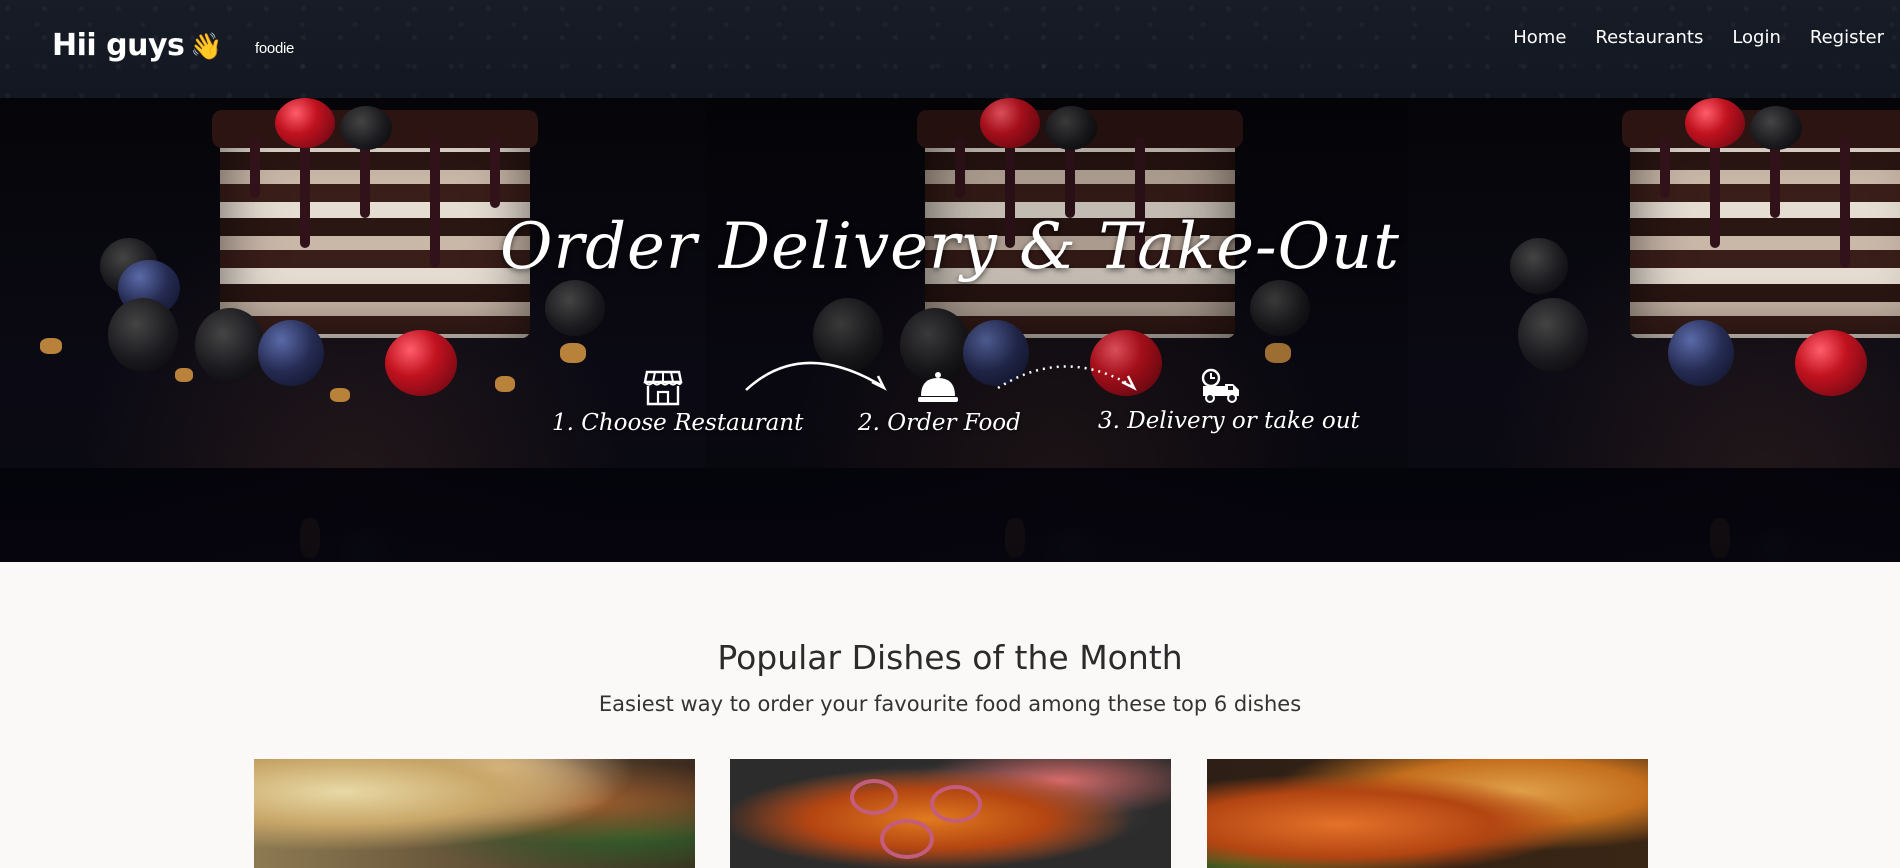  Describe the element at coordinates (950, 657) in the screenshot. I see `popular-dishes-title: Popular Dishes of the Month` at that location.